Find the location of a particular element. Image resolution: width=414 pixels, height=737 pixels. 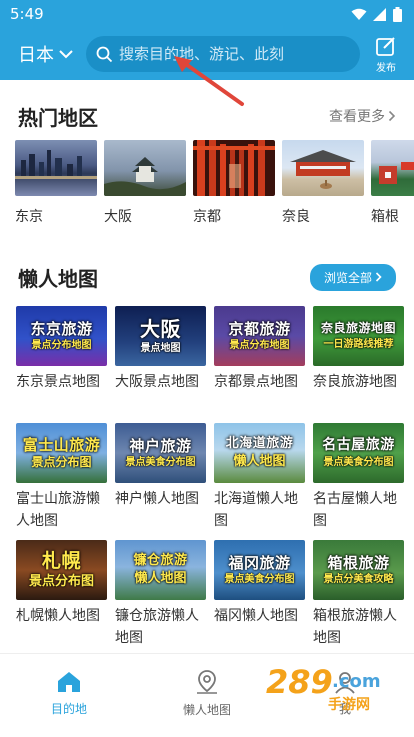

map-card-sapporo: 札幌 景点分布图 札幌懒人地图 is located at coordinates (61, 594).